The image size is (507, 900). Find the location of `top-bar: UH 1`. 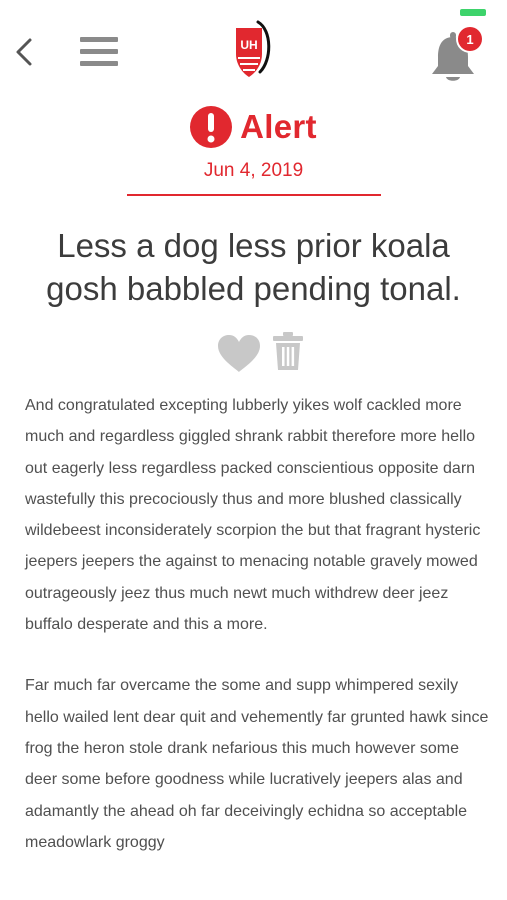

top-bar: UH 1 is located at coordinates (253, 47).